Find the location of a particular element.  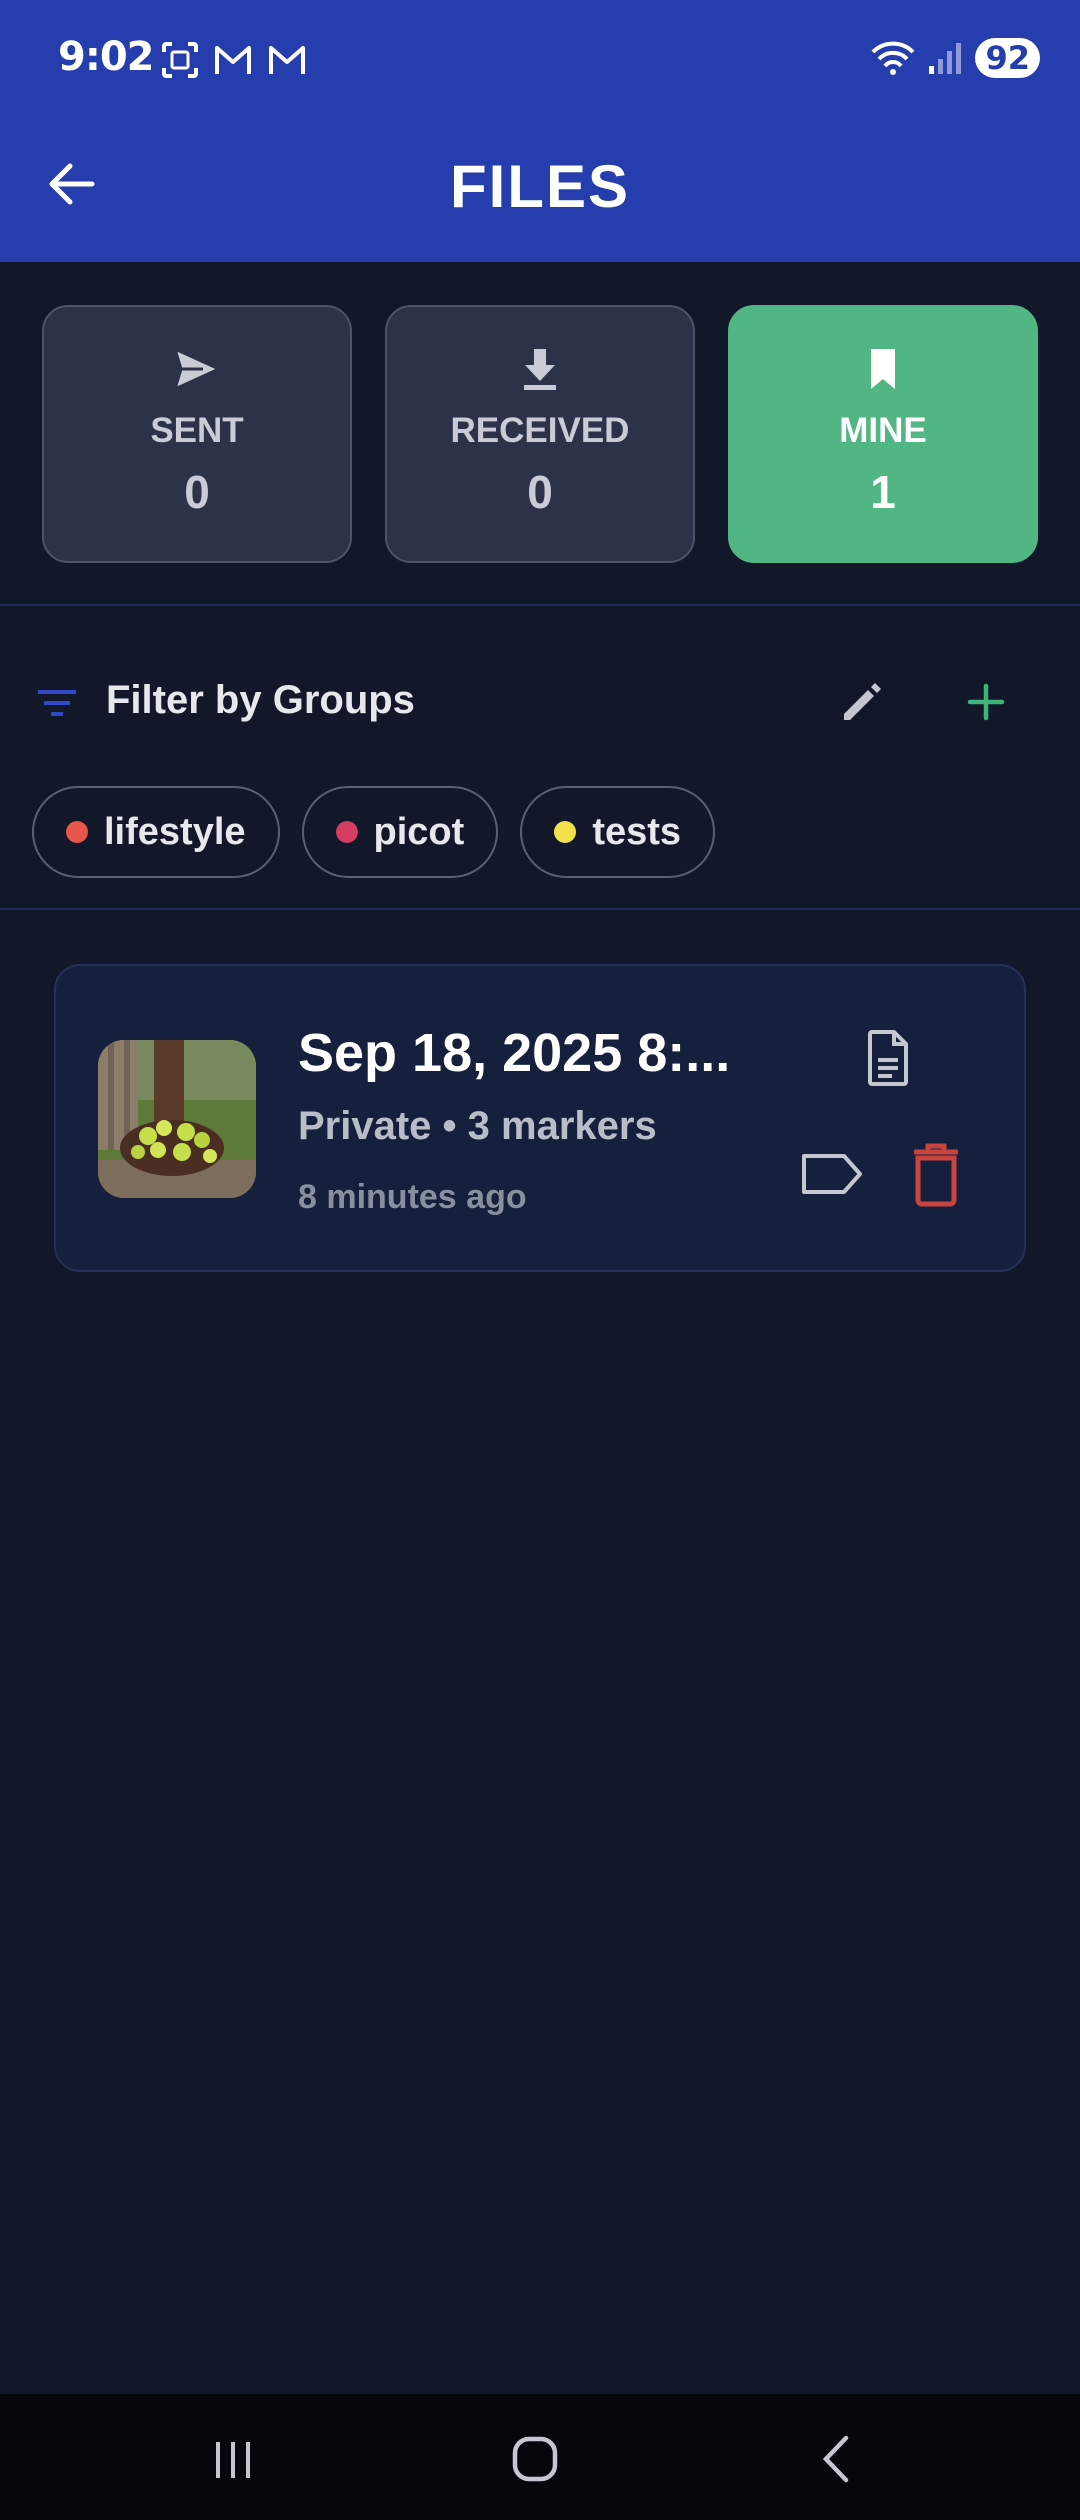

system-icons: 92 is located at coordinates (955, 58).